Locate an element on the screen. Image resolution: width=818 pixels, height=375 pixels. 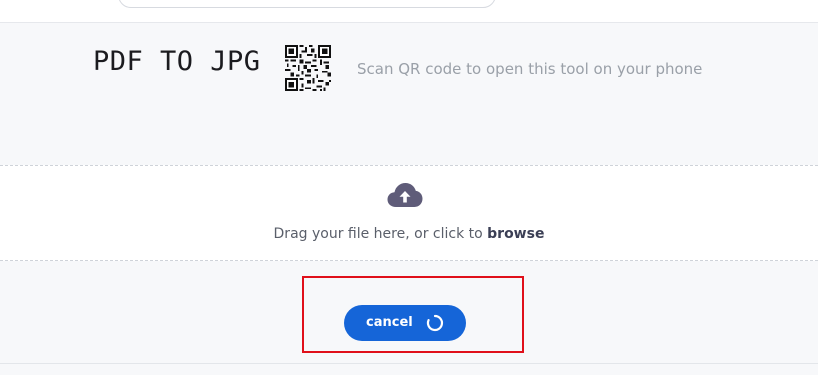
divider is located at coordinates (409, 363).